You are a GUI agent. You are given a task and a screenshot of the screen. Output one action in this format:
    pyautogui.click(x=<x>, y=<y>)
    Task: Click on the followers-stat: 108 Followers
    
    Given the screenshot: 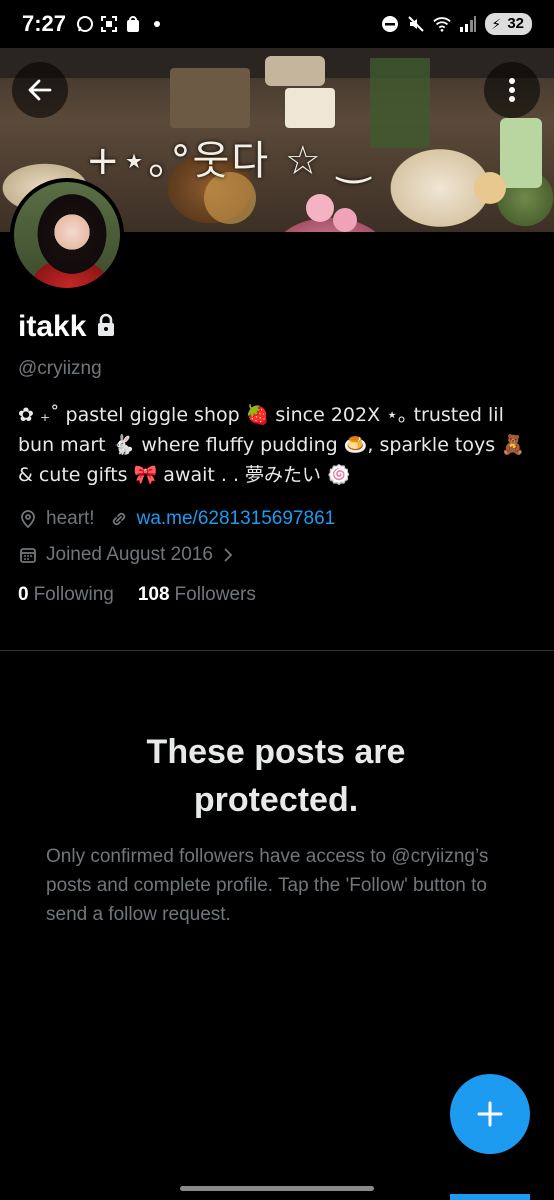 What is the action you would take?
    pyautogui.click(x=197, y=595)
    